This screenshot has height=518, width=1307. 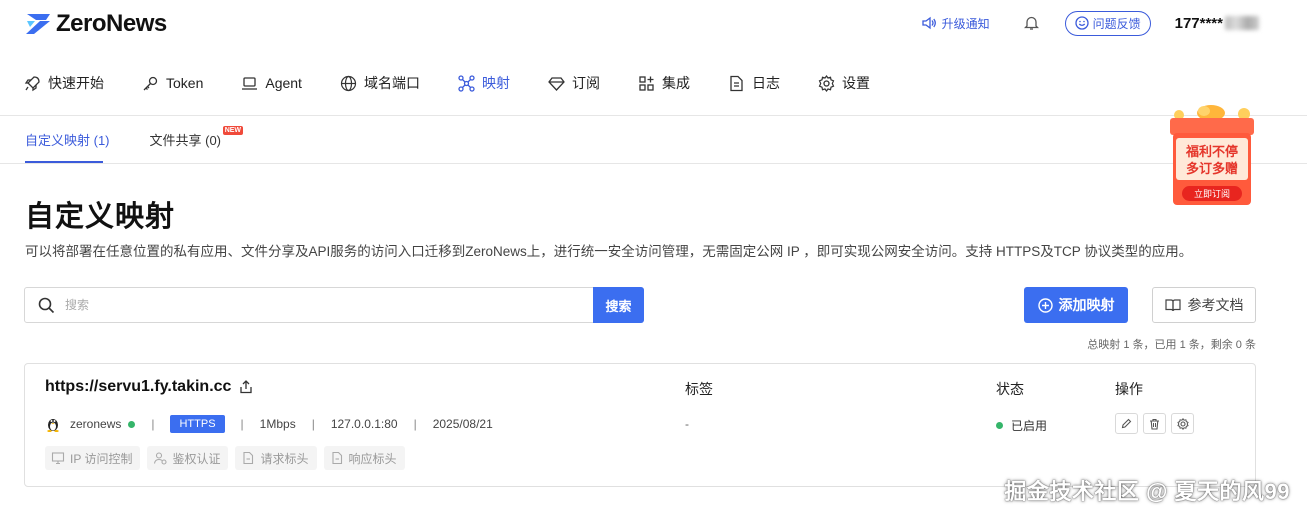 I want to click on add-mapping-label: 添加映射, so click(x=1086, y=305).